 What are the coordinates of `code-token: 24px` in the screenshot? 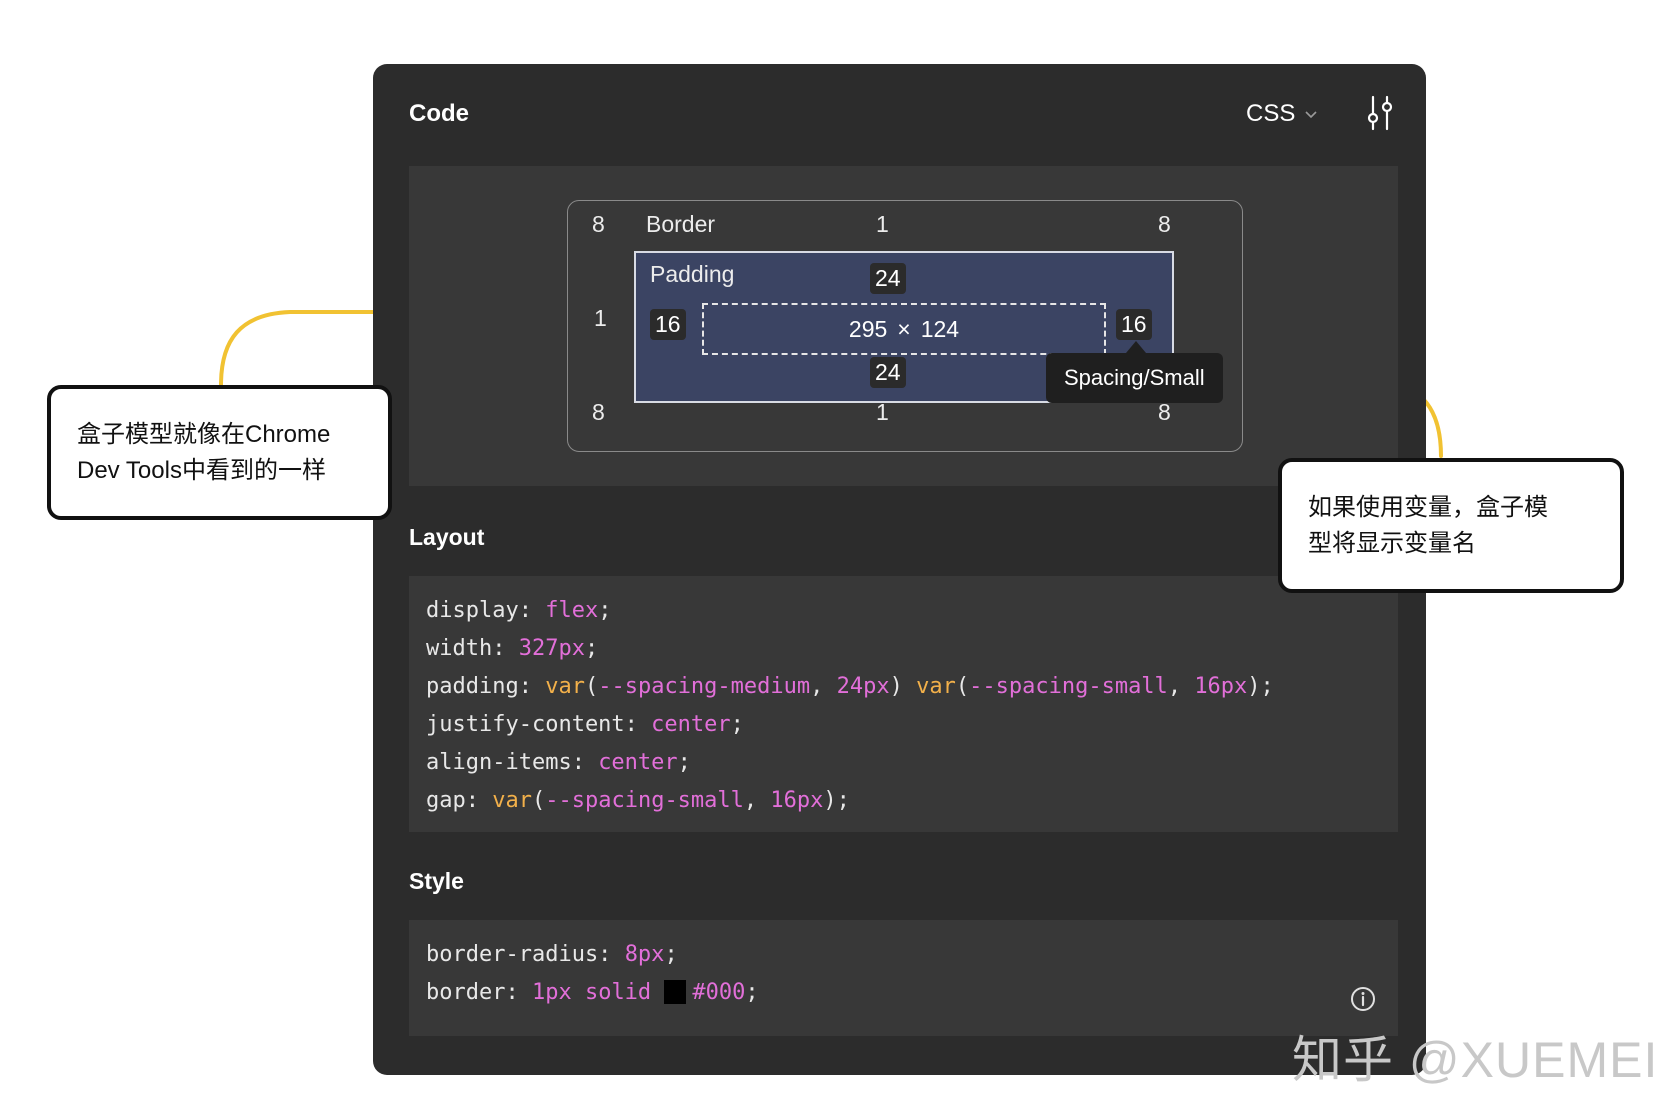 It's located at (863, 686).